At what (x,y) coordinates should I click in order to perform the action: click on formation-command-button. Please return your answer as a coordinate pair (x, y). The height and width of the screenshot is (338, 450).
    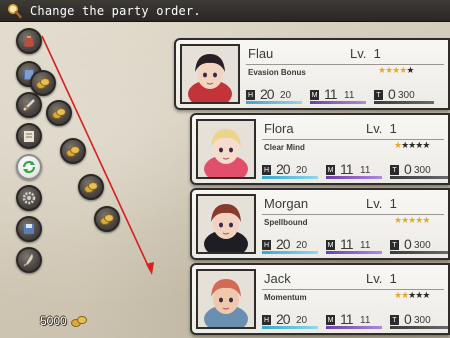
    Looking at the image, I should click on (29, 167).